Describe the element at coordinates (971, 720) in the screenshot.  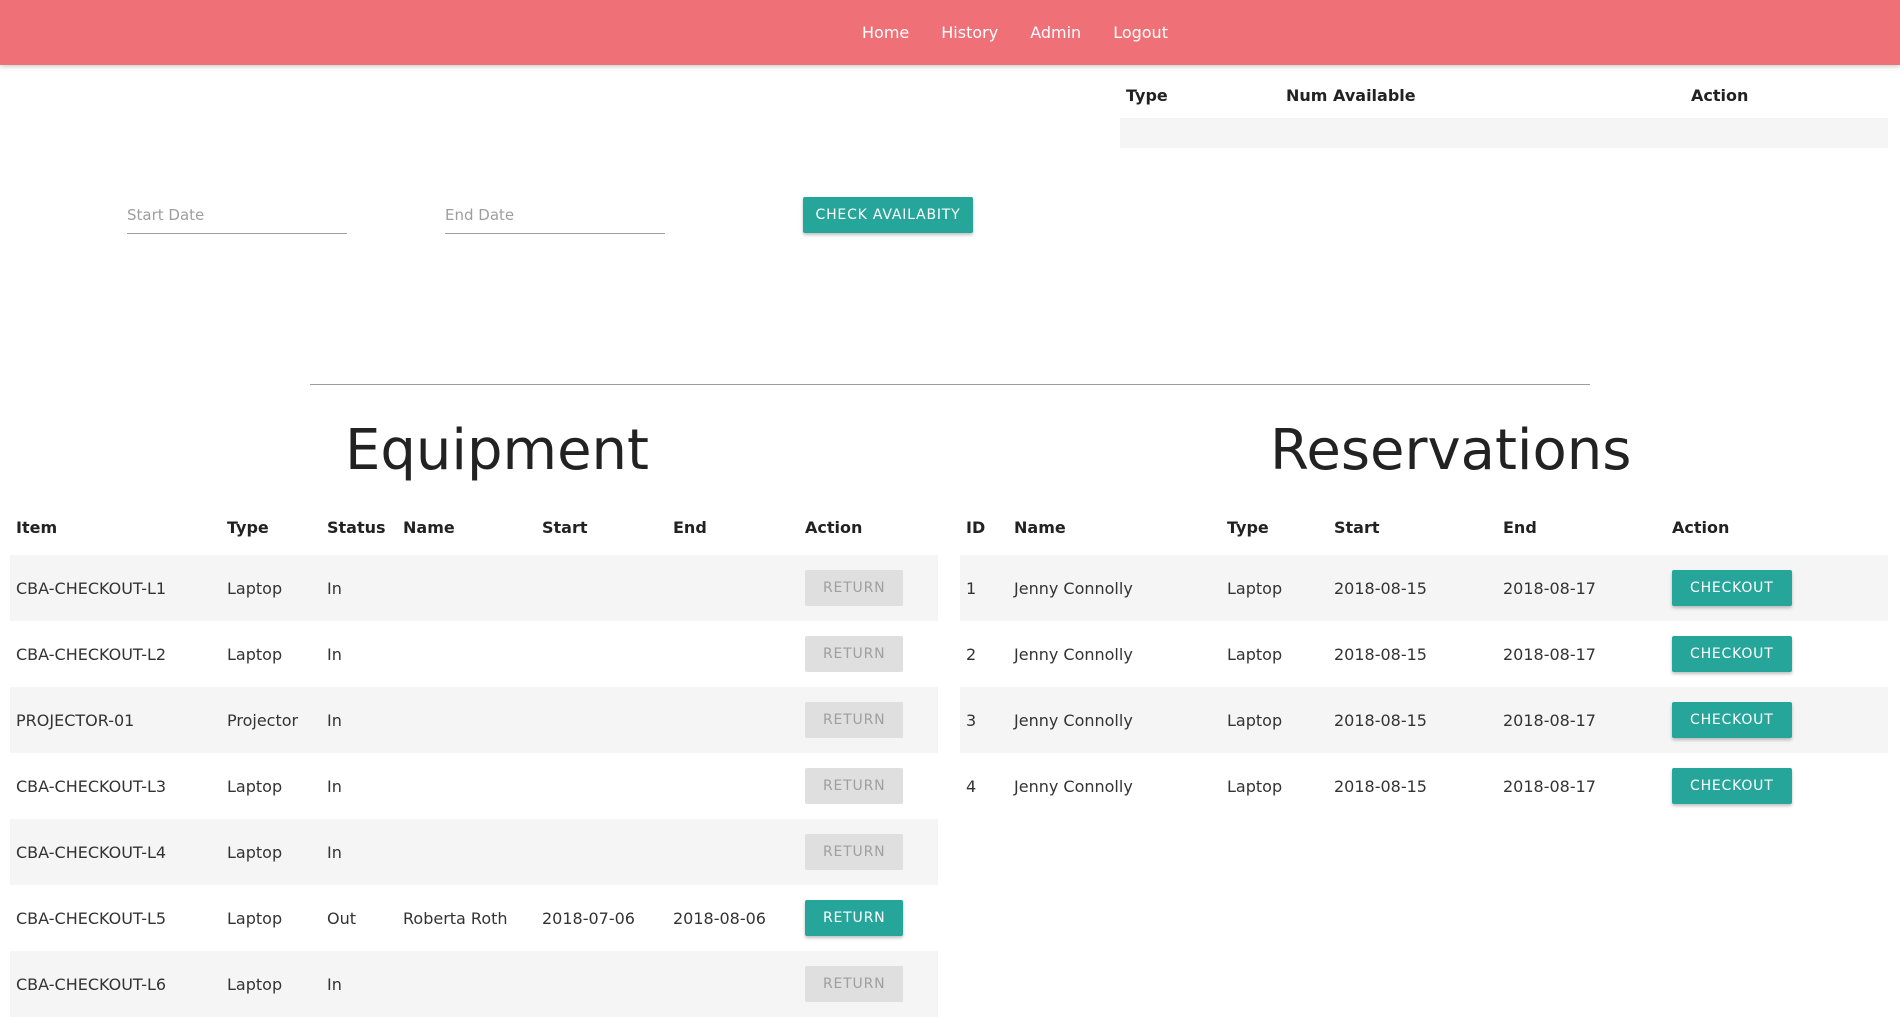
I see `reservation-id: 3` at that location.